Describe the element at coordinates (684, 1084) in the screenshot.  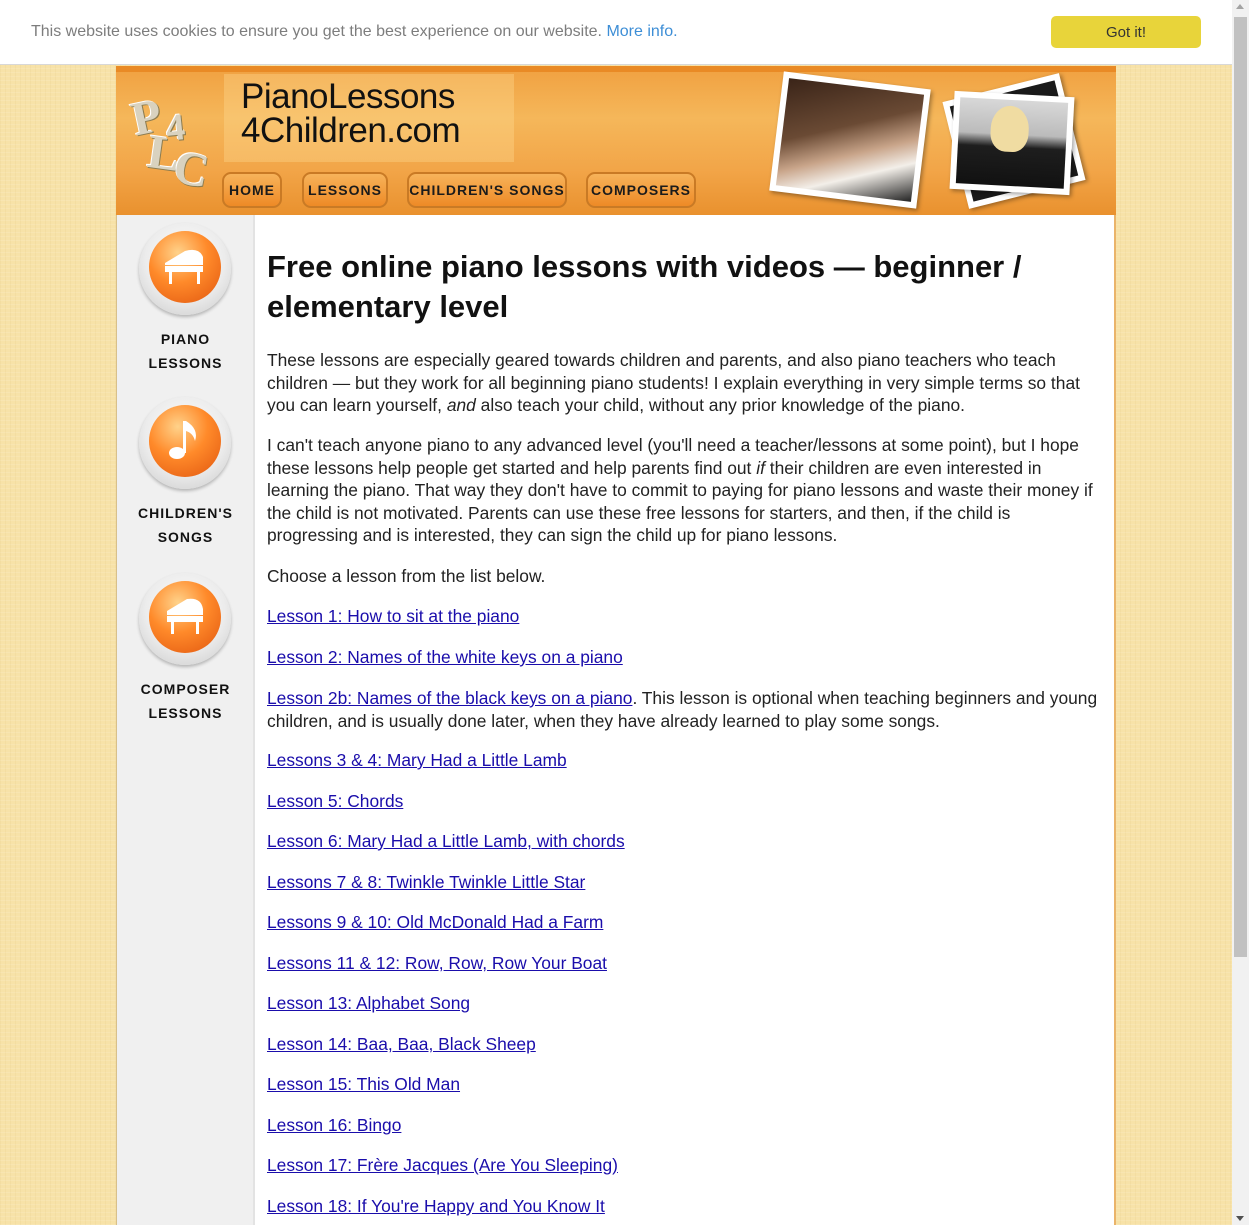
I see `list-item: Lesson 15: This Old Man` at that location.